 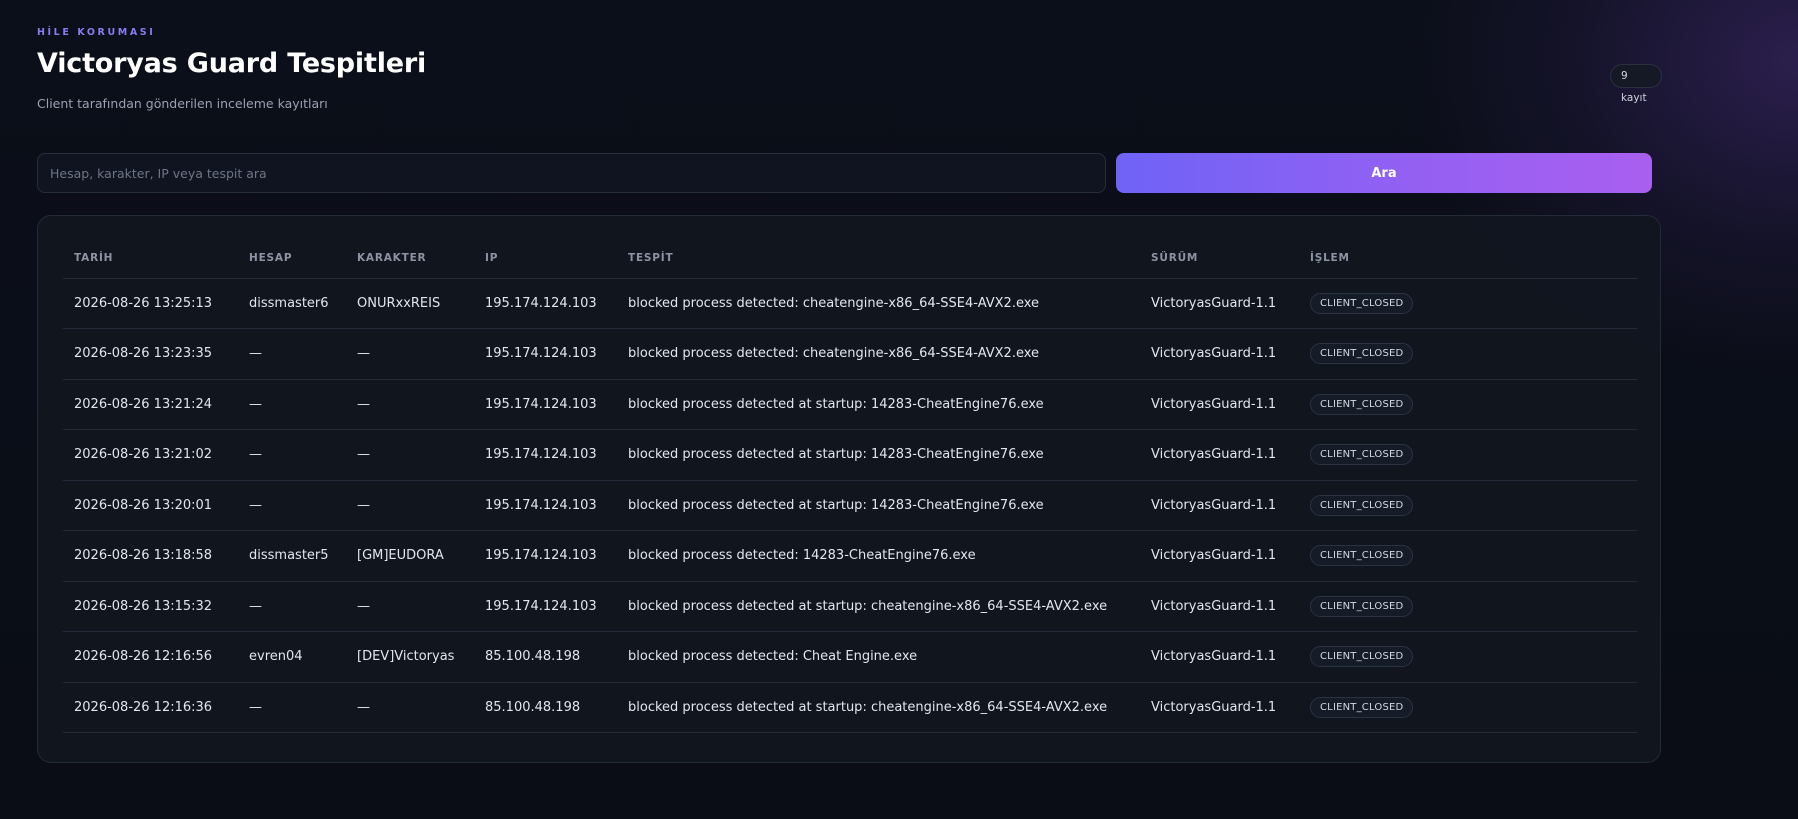 What do you see at coordinates (150, 505) in the screenshot?
I see `date-cell: 2026-08-26 13:20:01` at bounding box center [150, 505].